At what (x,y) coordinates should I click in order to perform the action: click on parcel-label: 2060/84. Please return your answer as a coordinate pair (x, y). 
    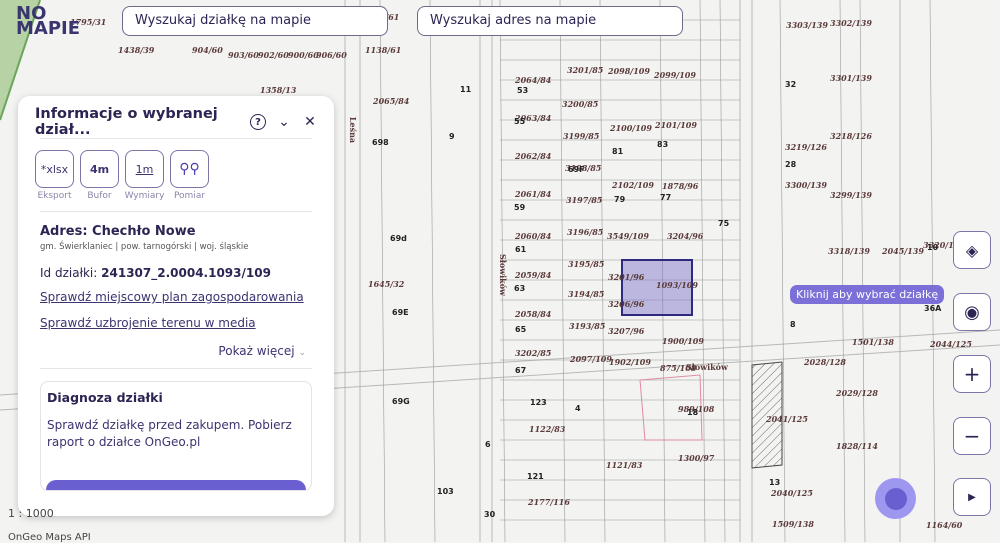
    Looking at the image, I should click on (533, 236).